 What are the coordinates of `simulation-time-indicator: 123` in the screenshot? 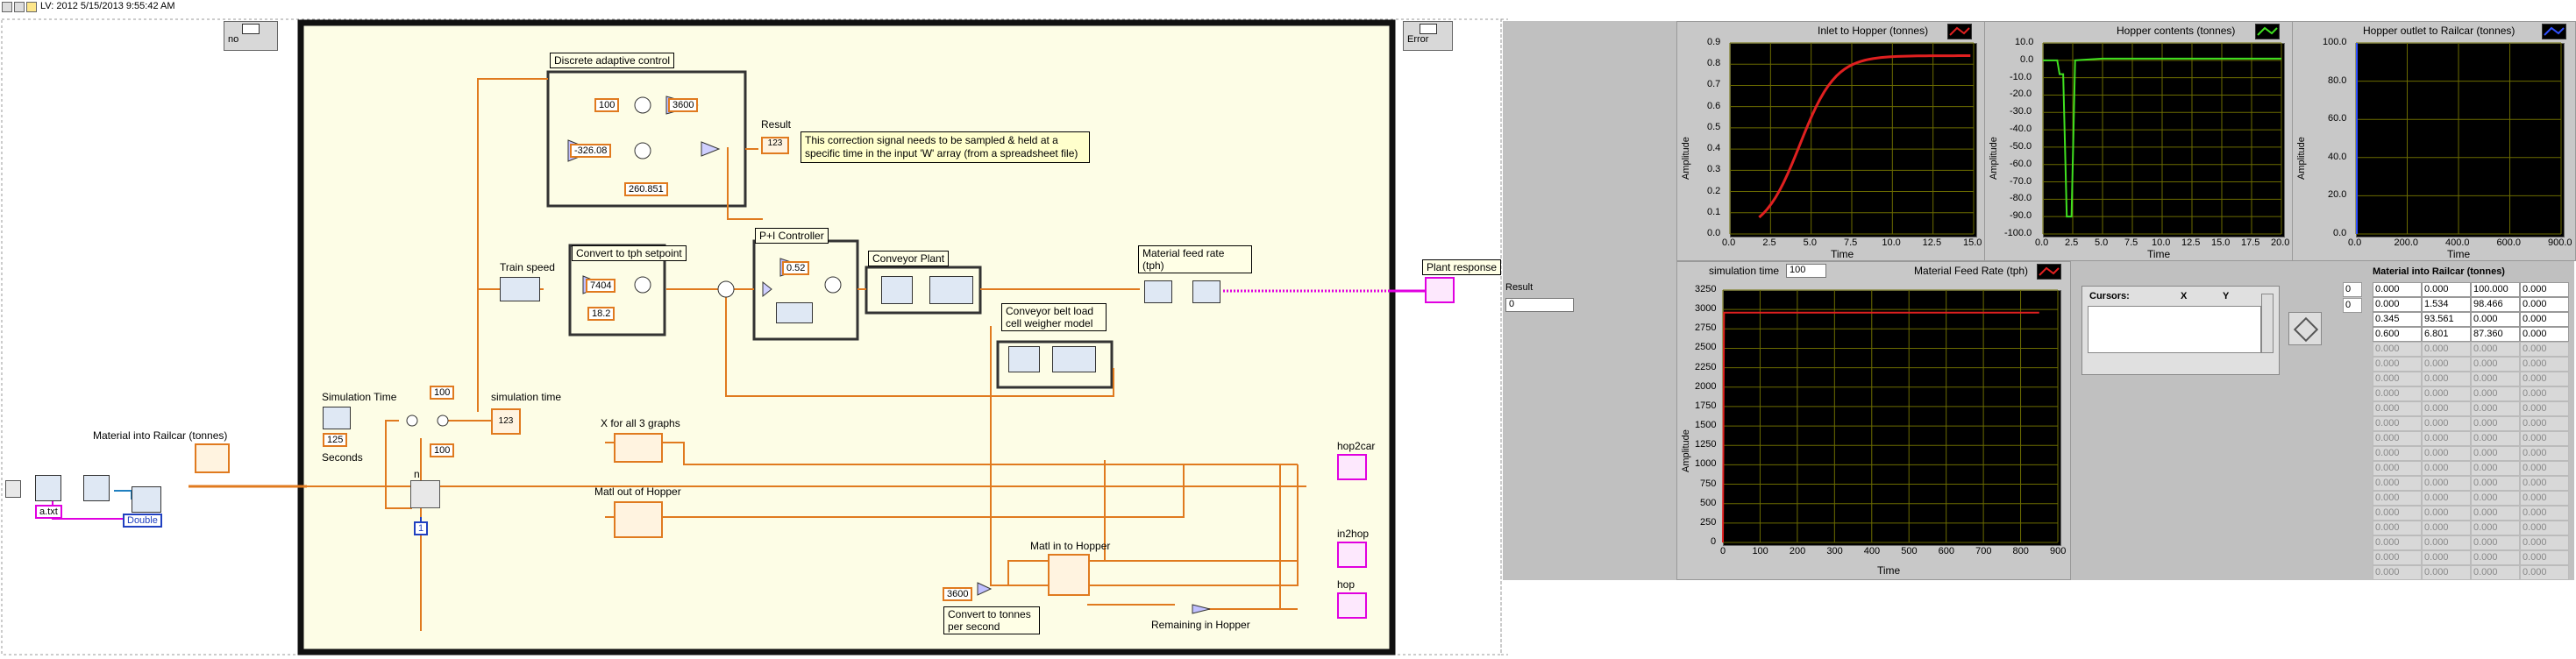 It's located at (506, 421).